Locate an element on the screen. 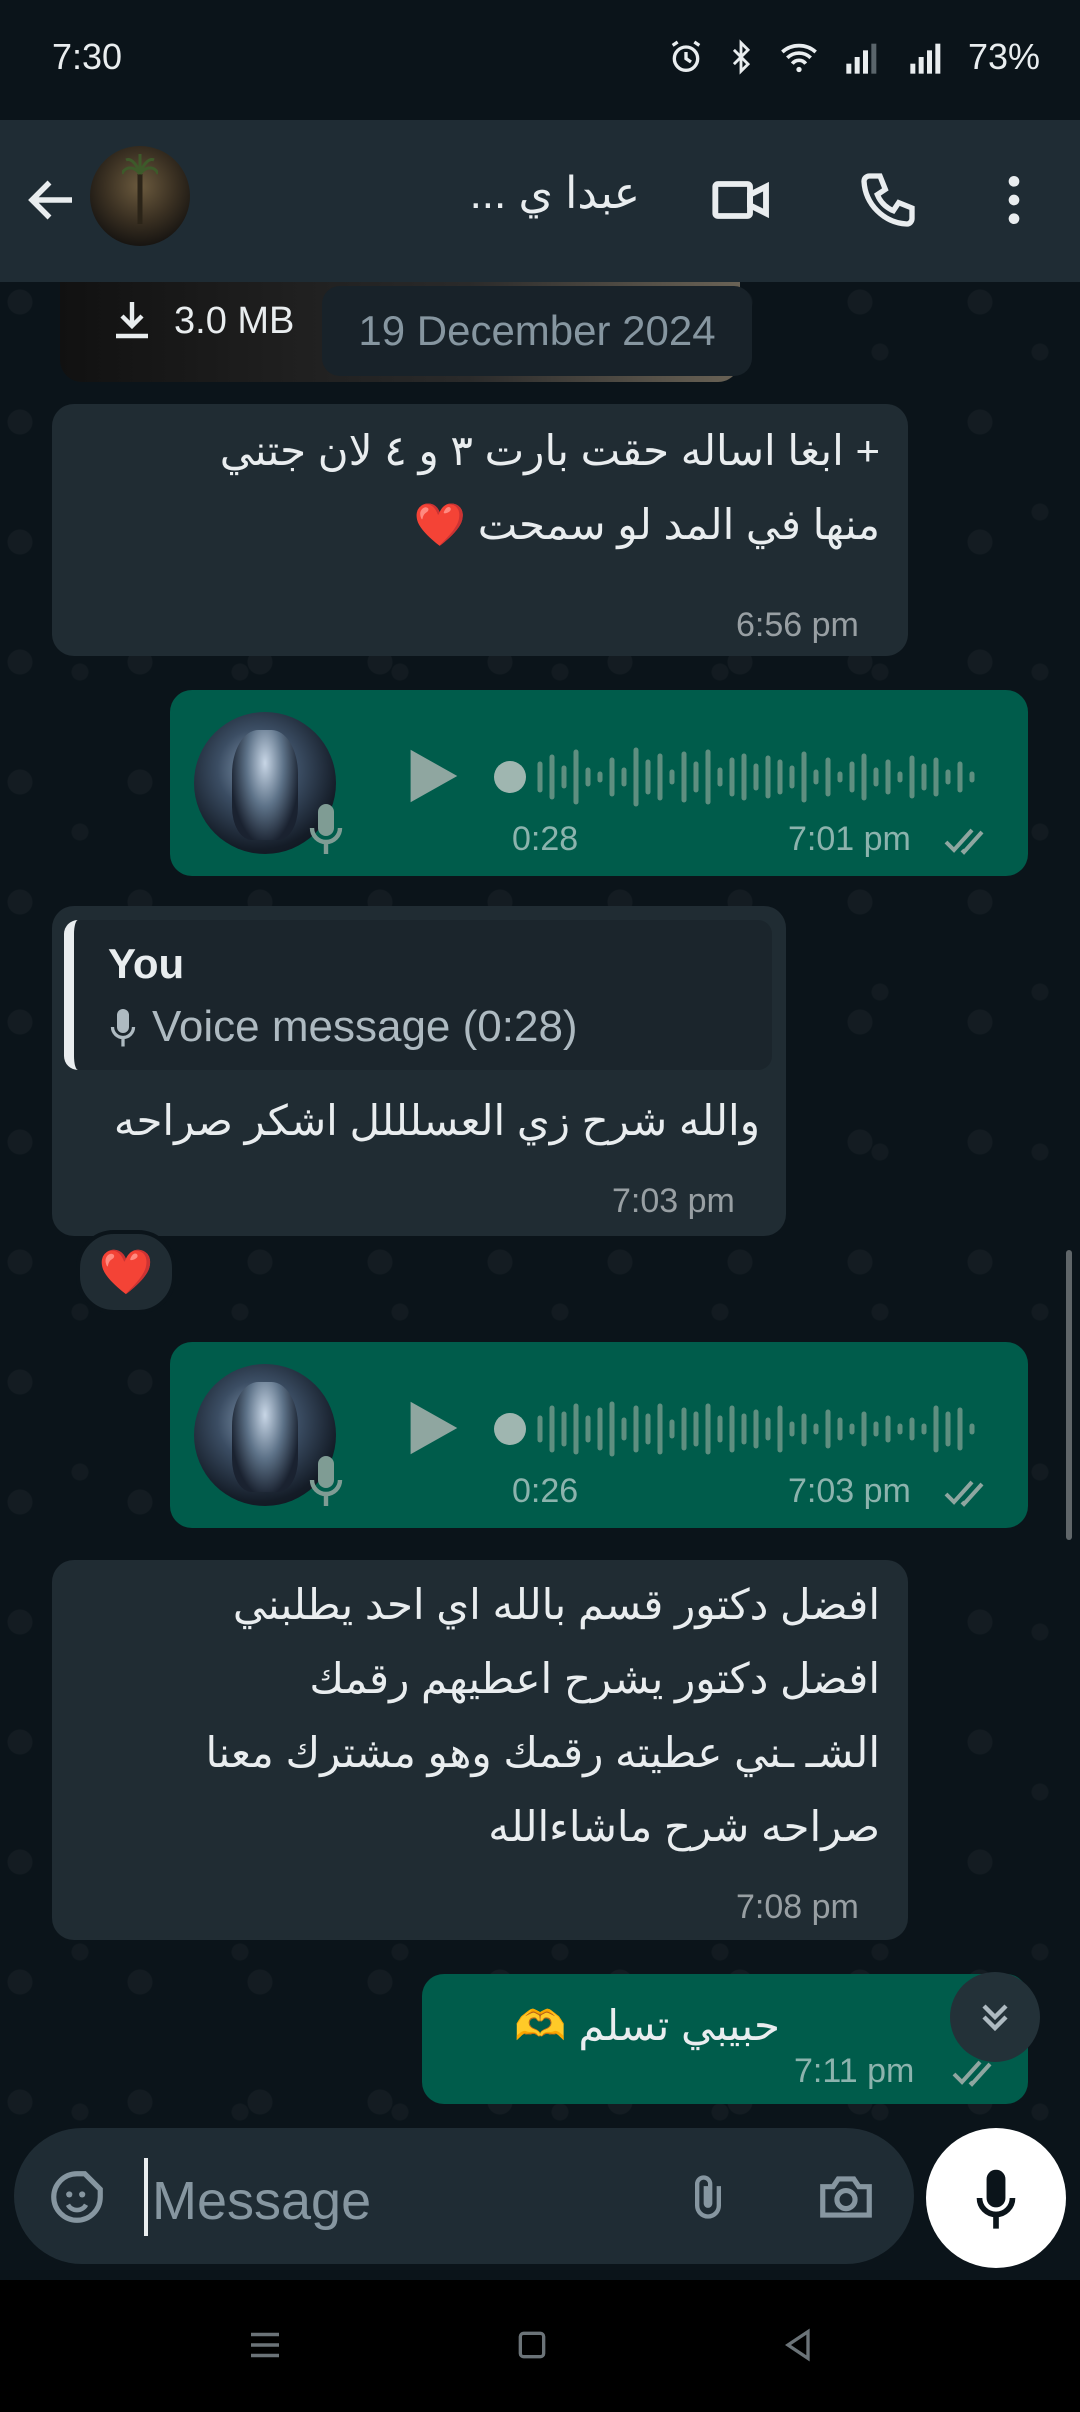 Image resolution: width=1080 pixels, height=2412 pixels. camera-icon is located at coordinates (846, 2197).